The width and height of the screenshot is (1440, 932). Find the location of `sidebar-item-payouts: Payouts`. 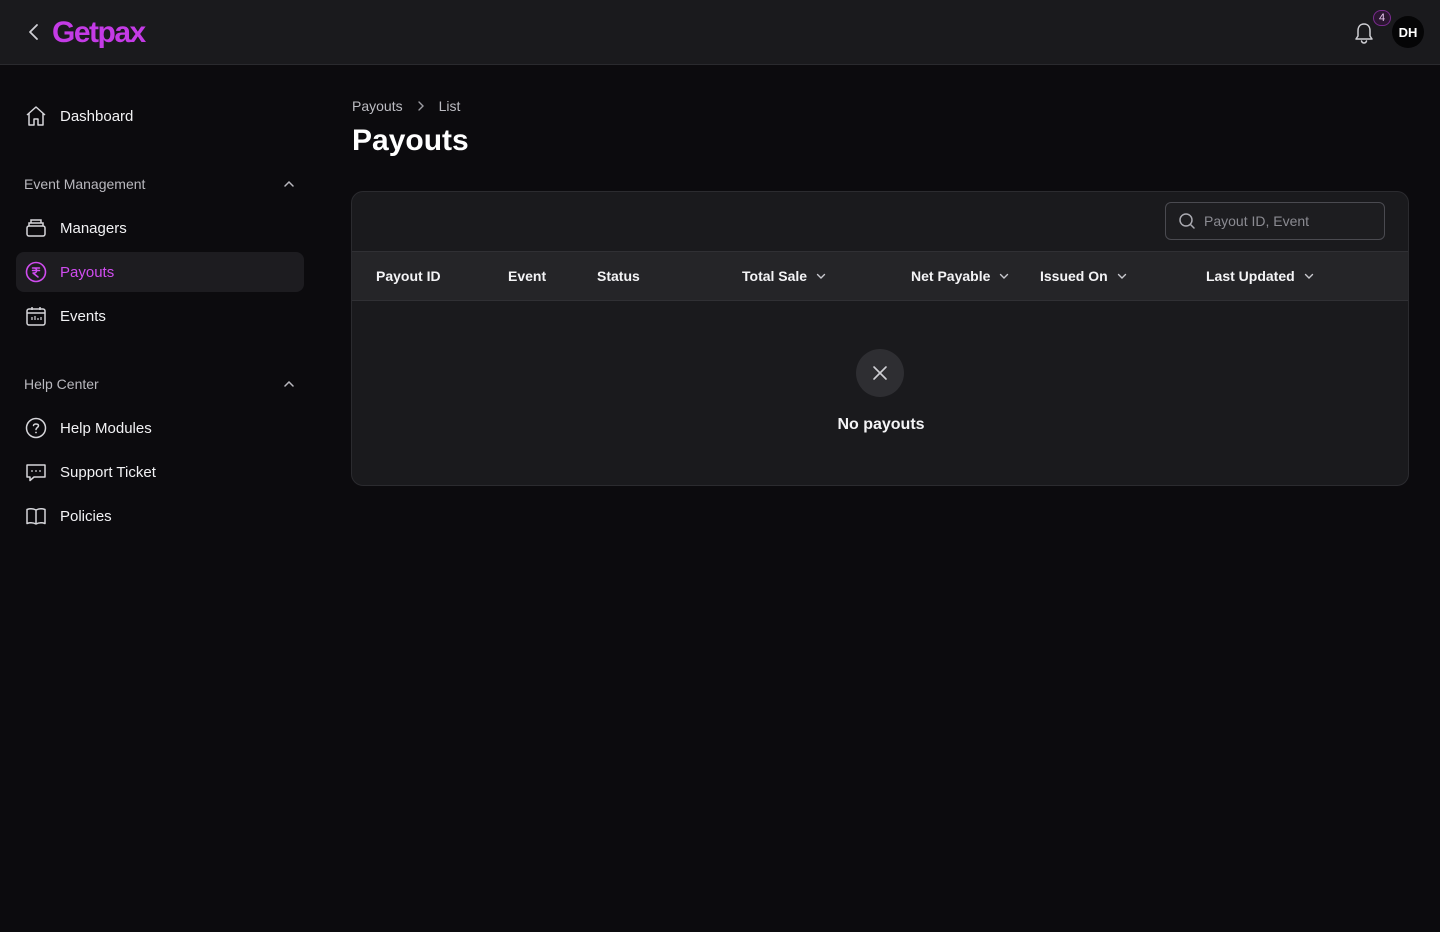

sidebar-item-payouts: Payouts is located at coordinates (160, 272).